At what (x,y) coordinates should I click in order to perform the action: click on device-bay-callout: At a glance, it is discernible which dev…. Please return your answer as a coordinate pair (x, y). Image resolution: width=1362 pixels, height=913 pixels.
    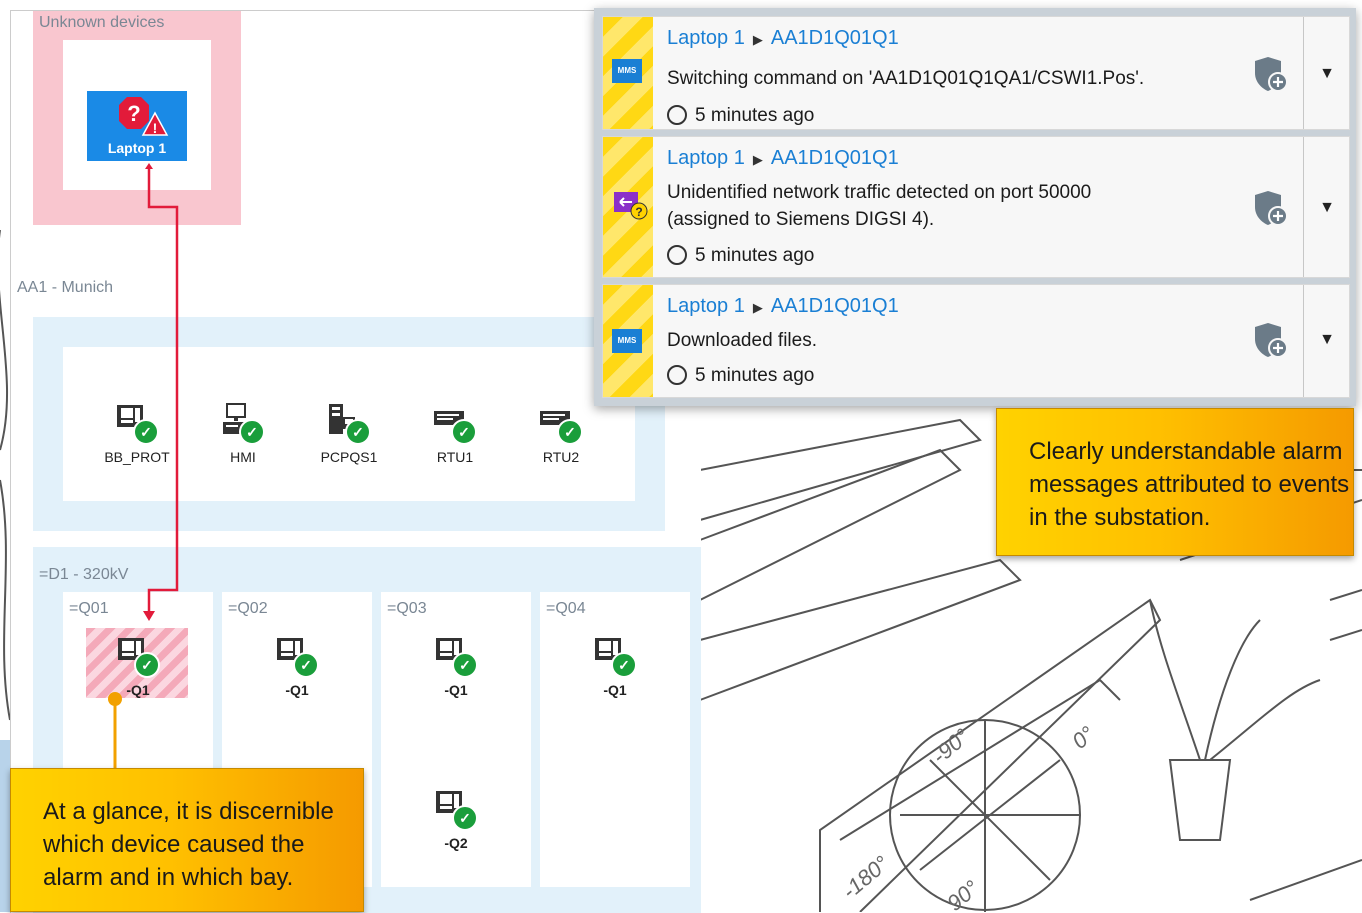
    Looking at the image, I should click on (187, 840).